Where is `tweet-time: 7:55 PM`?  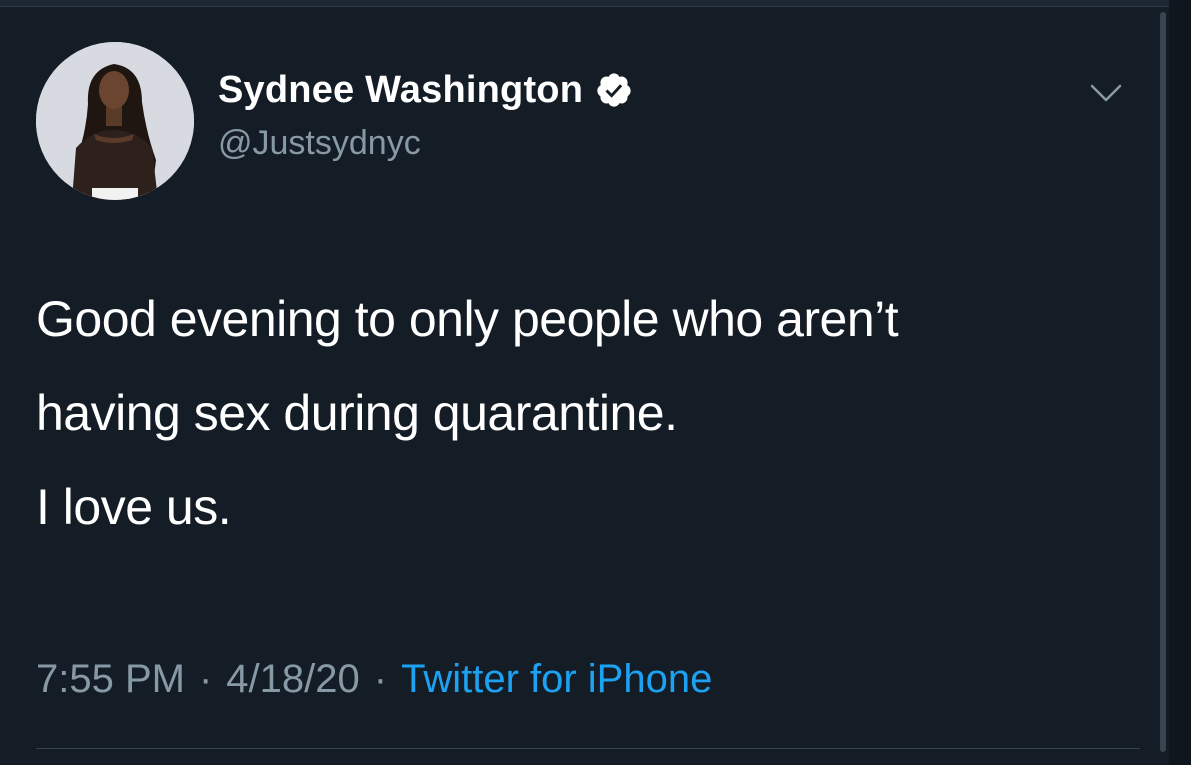
tweet-time: 7:55 PM is located at coordinates (110, 679).